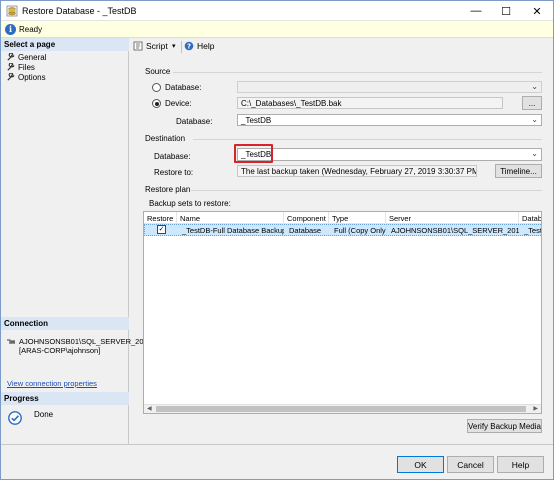 The width and height of the screenshot is (554, 480). I want to click on row-name-cell: _TestDB-Full Database Backup, so click(233, 230).